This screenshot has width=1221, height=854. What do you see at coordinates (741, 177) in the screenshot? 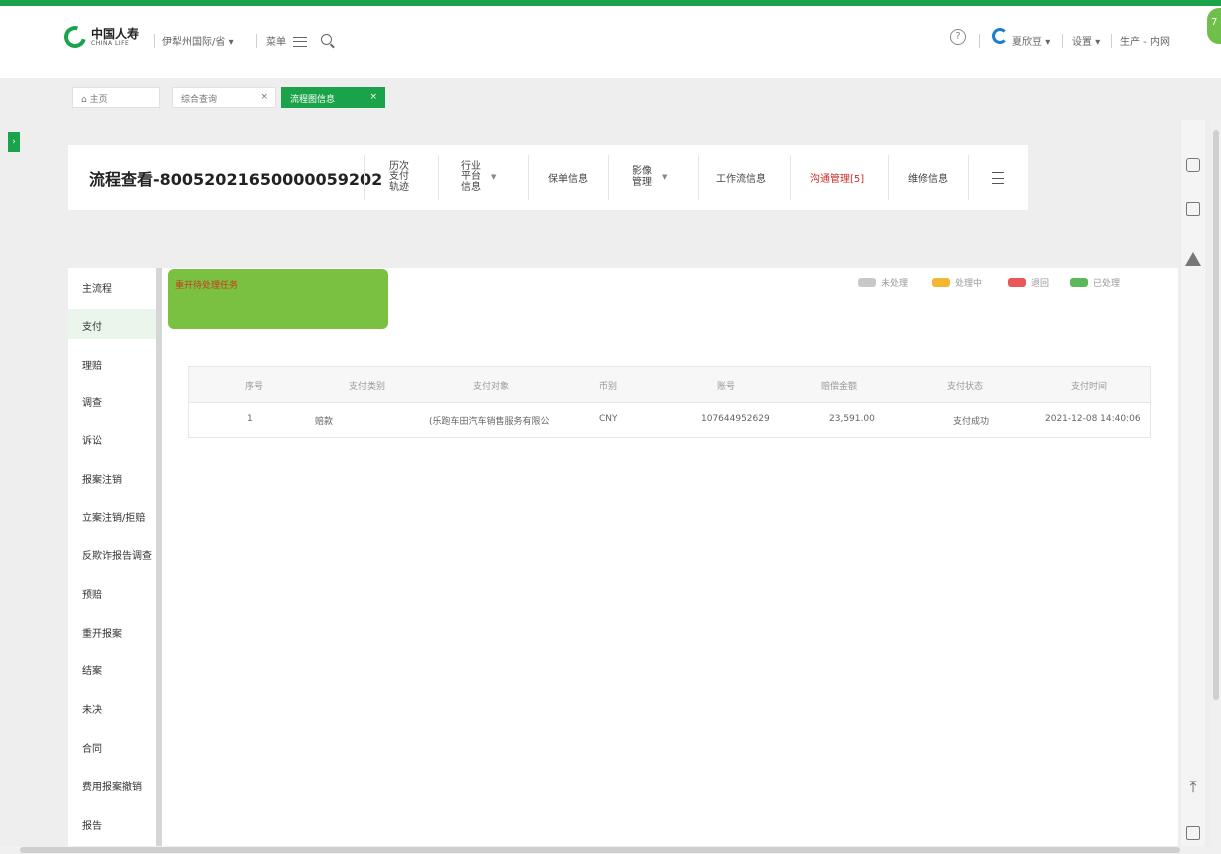
I see `tab-workflow-info: 工作流信息` at bounding box center [741, 177].